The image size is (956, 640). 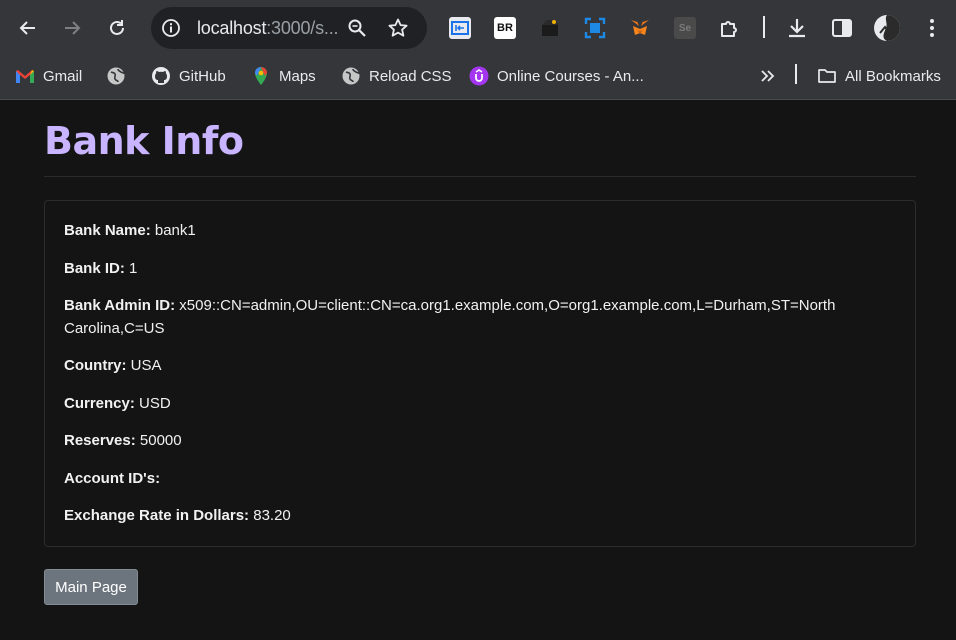 What do you see at coordinates (25, 76) in the screenshot?
I see `gmail-icon` at bounding box center [25, 76].